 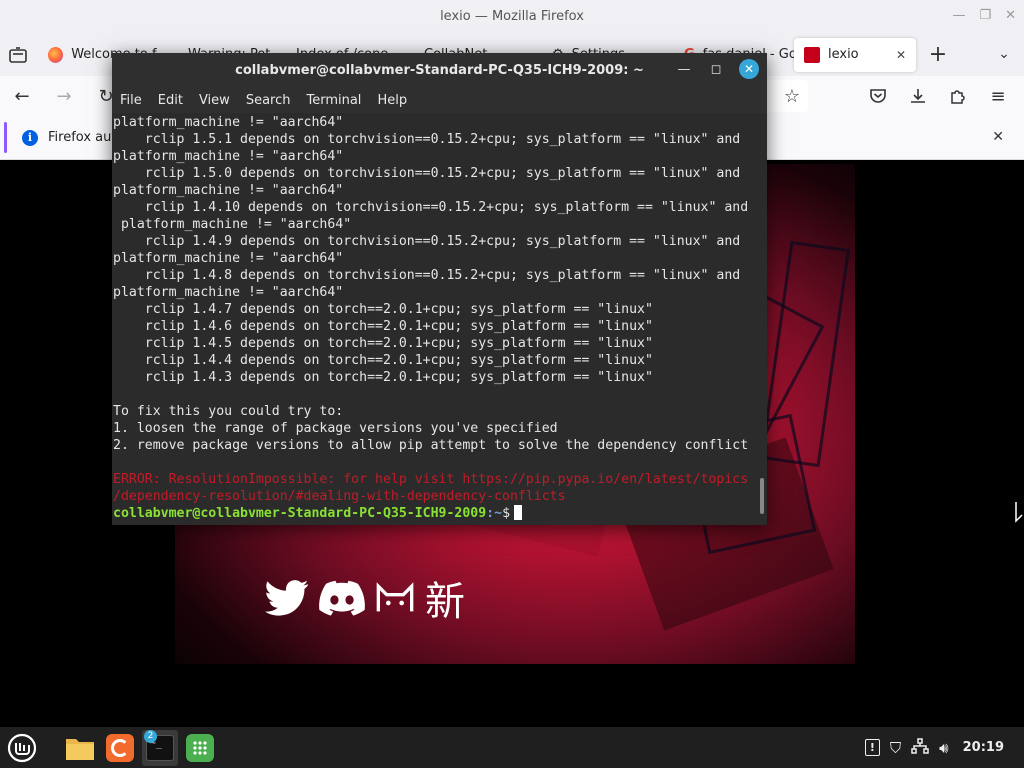 I want to click on hamburger-menu-icon: ≡, so click(x=998, y=96).